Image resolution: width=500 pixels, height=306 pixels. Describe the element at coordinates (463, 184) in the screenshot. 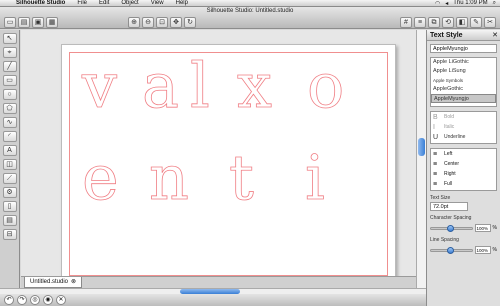

I see `align-full-option: ≡ Full` at that location.